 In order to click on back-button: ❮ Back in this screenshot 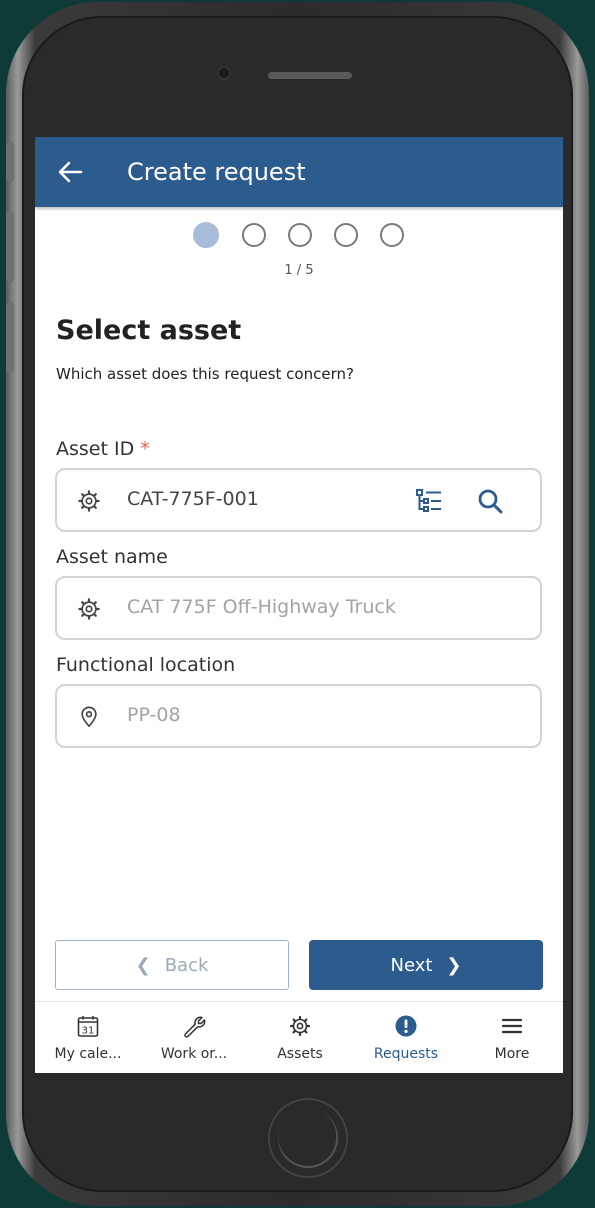, I will do `click(172, 965)`.